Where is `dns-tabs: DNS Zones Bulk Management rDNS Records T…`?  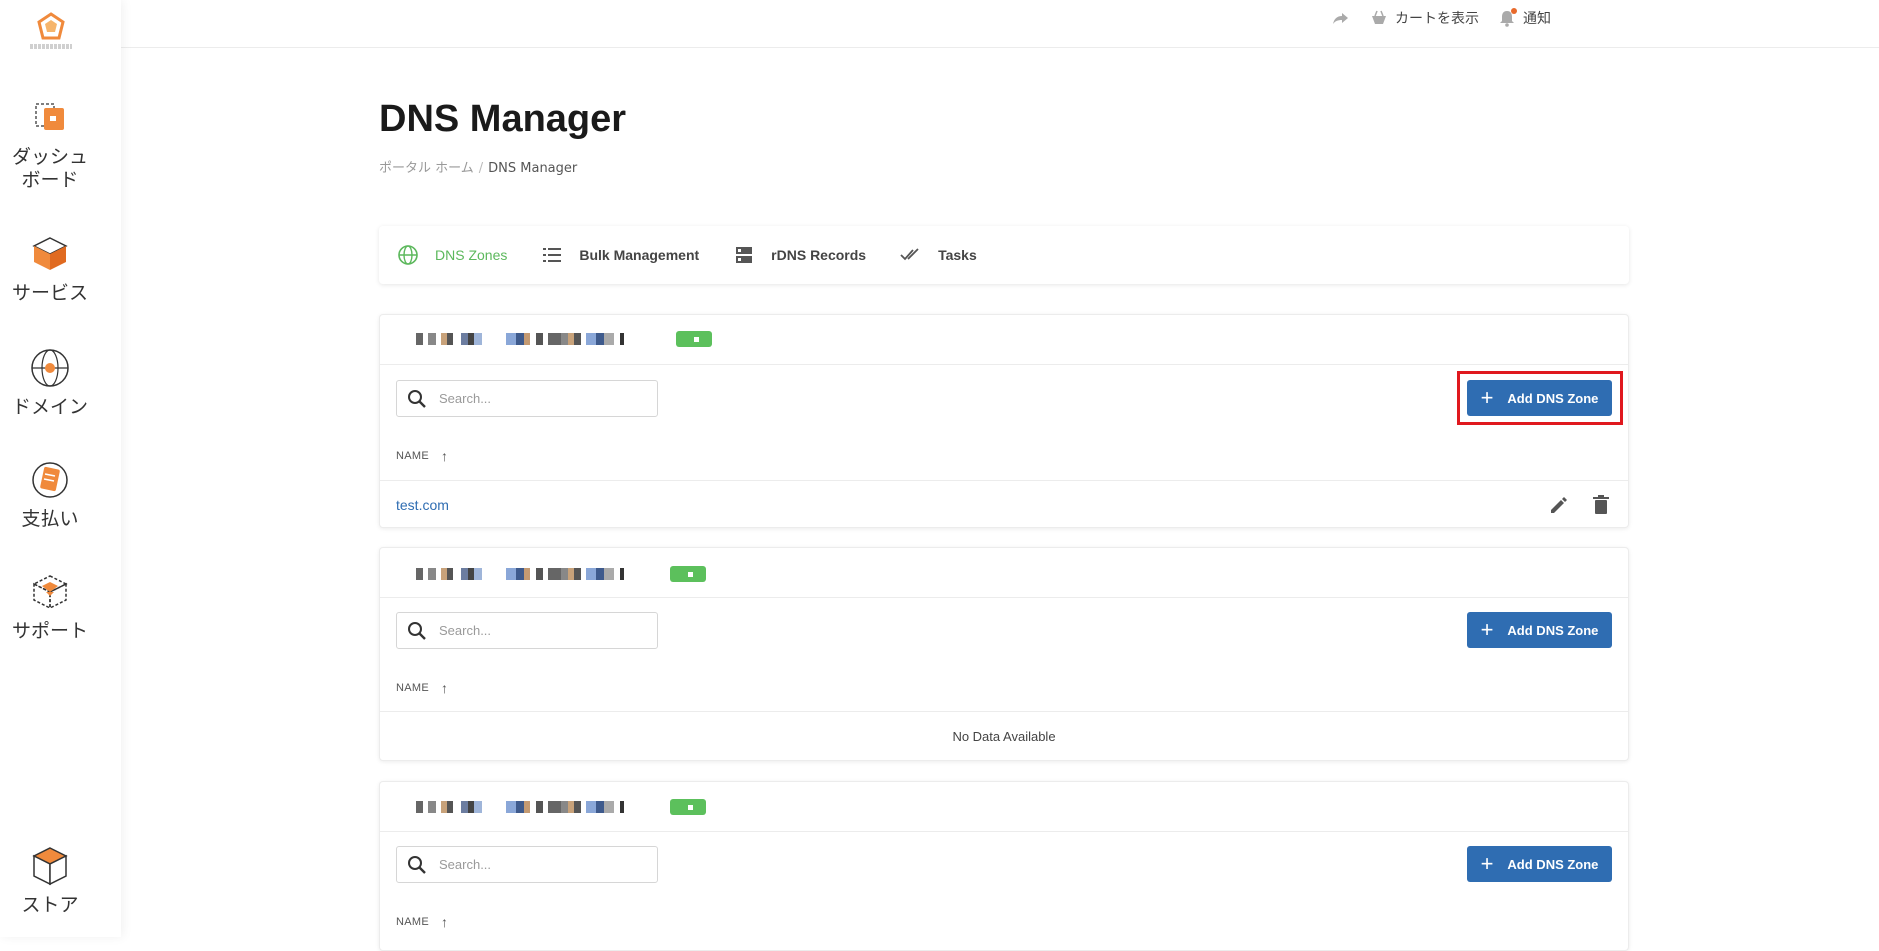
dns-tabs: DNS Zones Bulk Management rDNS Records T… is located at coordinates (1004, 255).